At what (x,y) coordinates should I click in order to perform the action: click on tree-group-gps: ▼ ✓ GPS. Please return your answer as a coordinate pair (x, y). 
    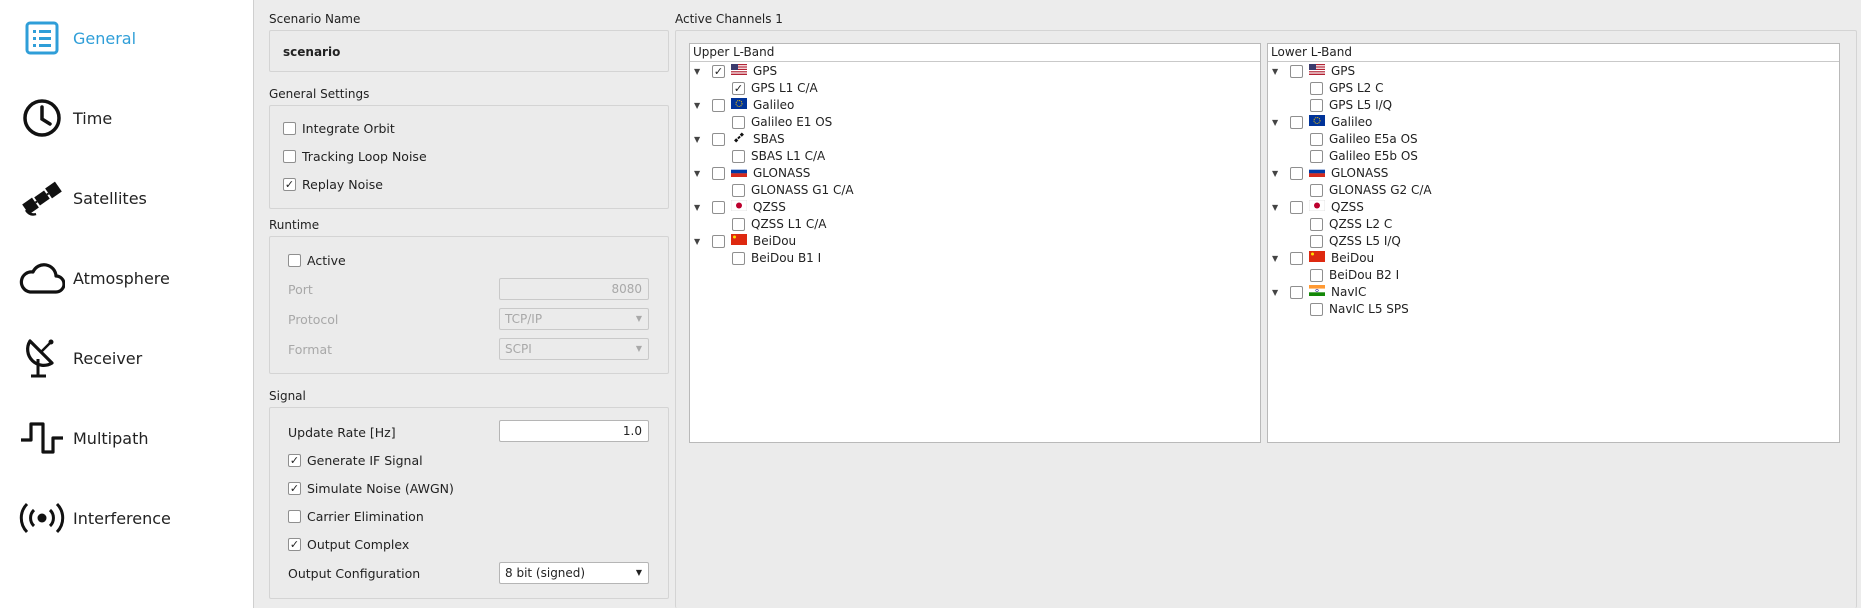
    Looking at the image, I should click on (735, 71).